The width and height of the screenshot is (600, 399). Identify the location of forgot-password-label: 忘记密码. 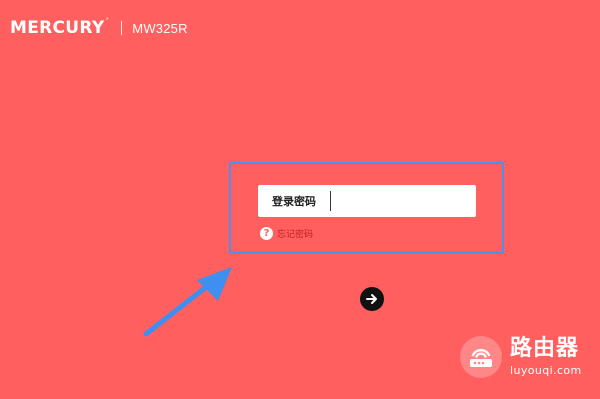
(295, 235).